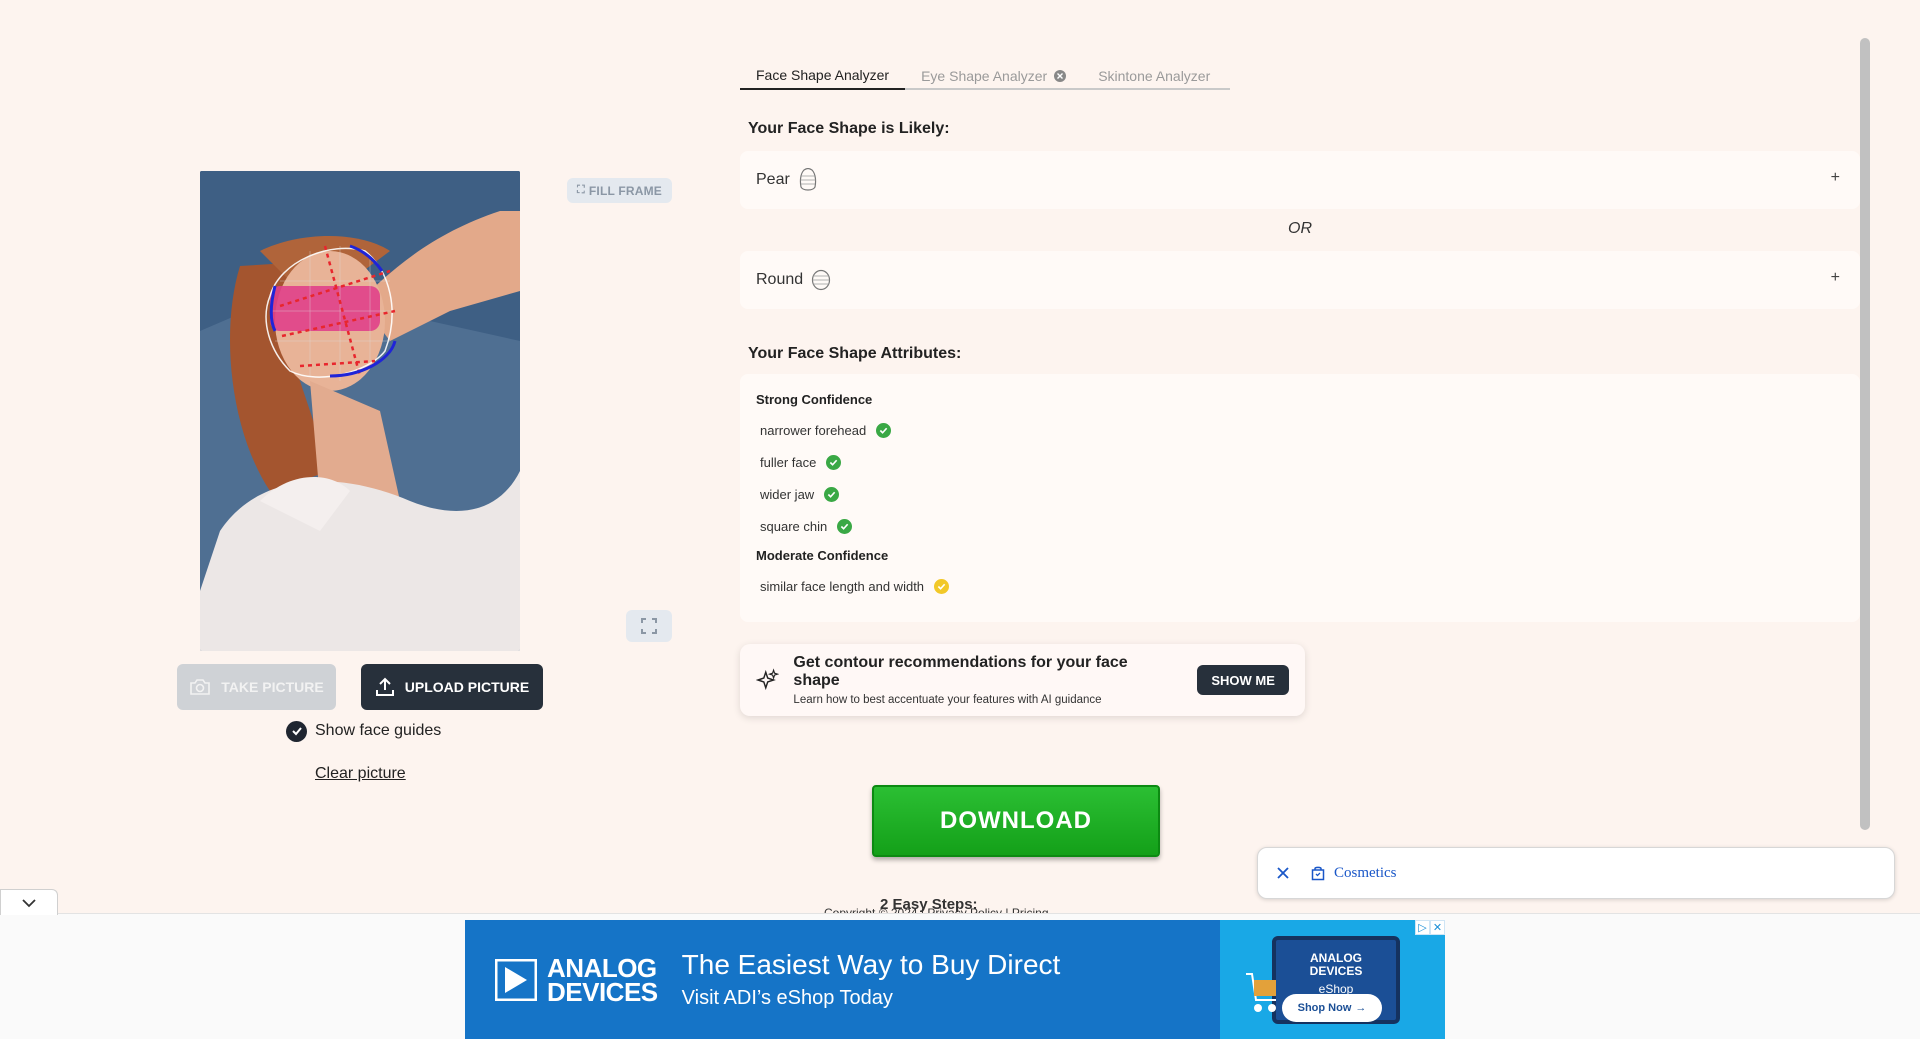 This screenshot has height=1039, width=1920. What do you see at coordinates (625, 190) in the screenshot?
I see `fill-frame-label: FILL FRAME` at bounding box center [625, 190].